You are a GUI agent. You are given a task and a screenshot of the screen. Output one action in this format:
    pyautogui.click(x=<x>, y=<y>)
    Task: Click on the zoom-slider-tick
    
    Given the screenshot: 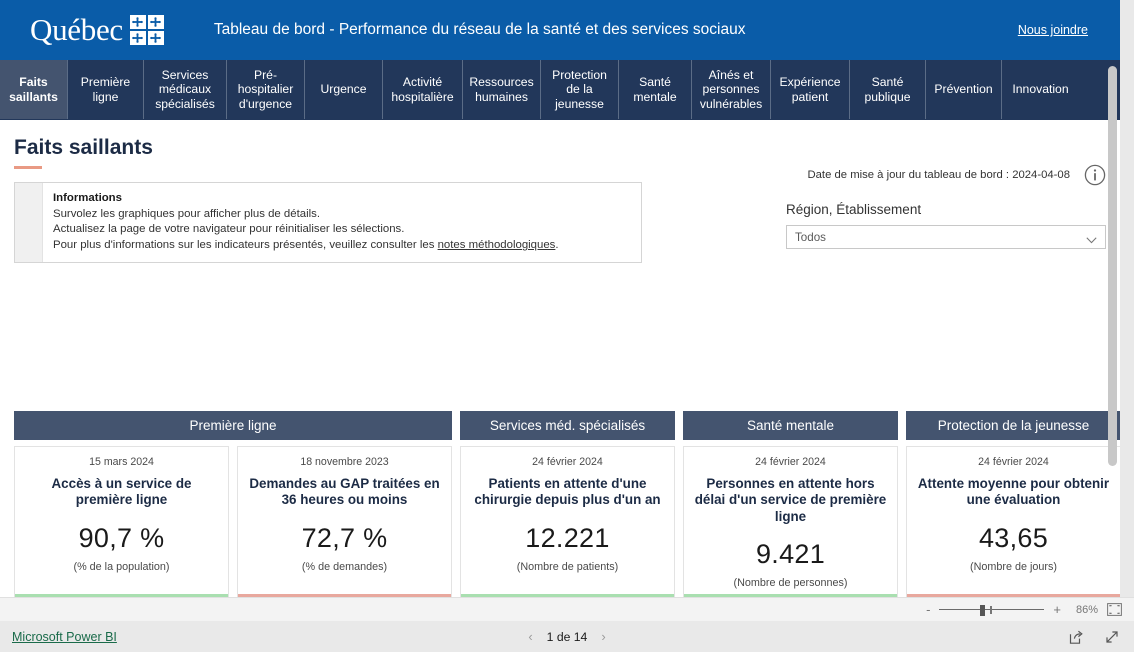 What is the action you would take?
    pyautogui.click(x=991, y=609)
    